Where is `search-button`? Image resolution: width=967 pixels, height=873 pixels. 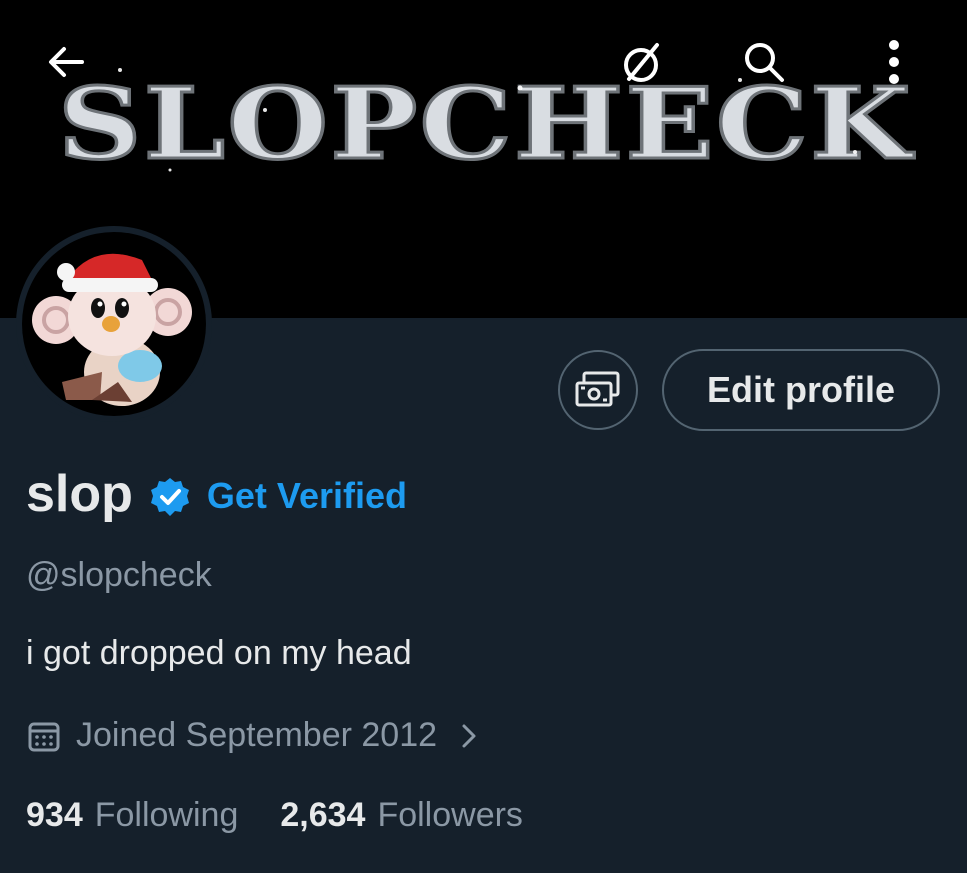
search-button is located at coordinates (764, 62).